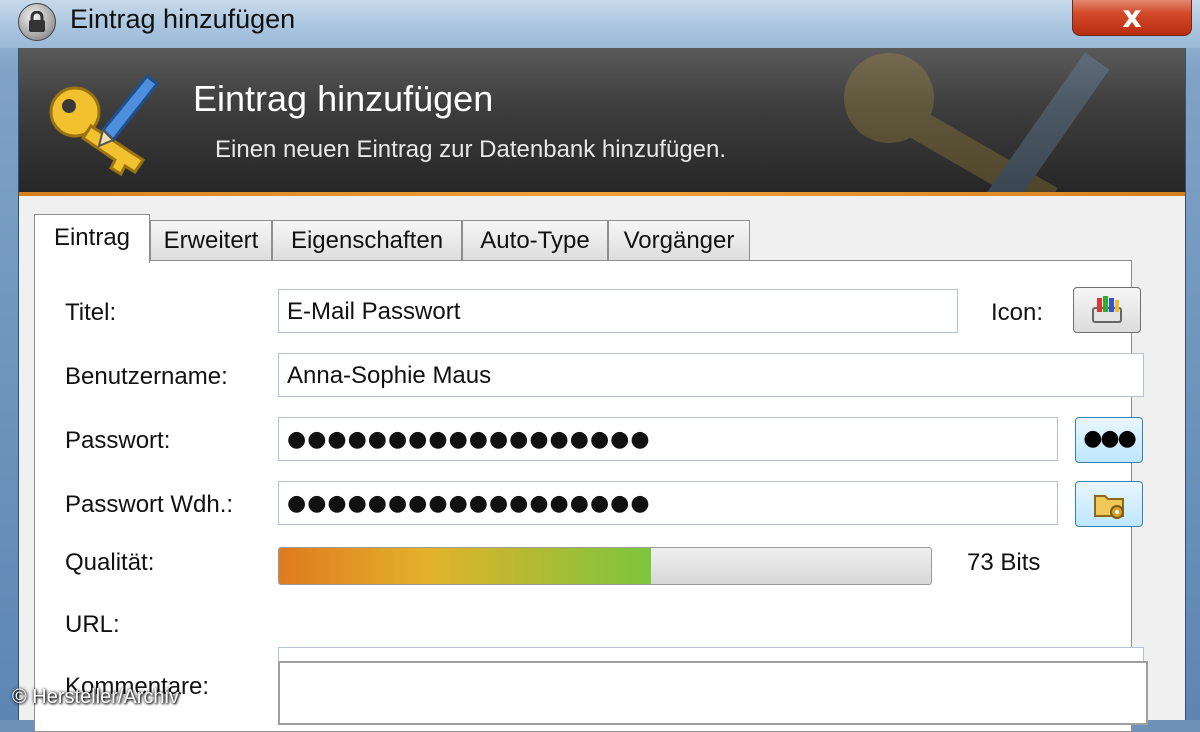  What do you see at coordinates (711, 375) in the screenshot?
I see `username-field: Anna-Sophie Maus` at bounding box center [711, 375].